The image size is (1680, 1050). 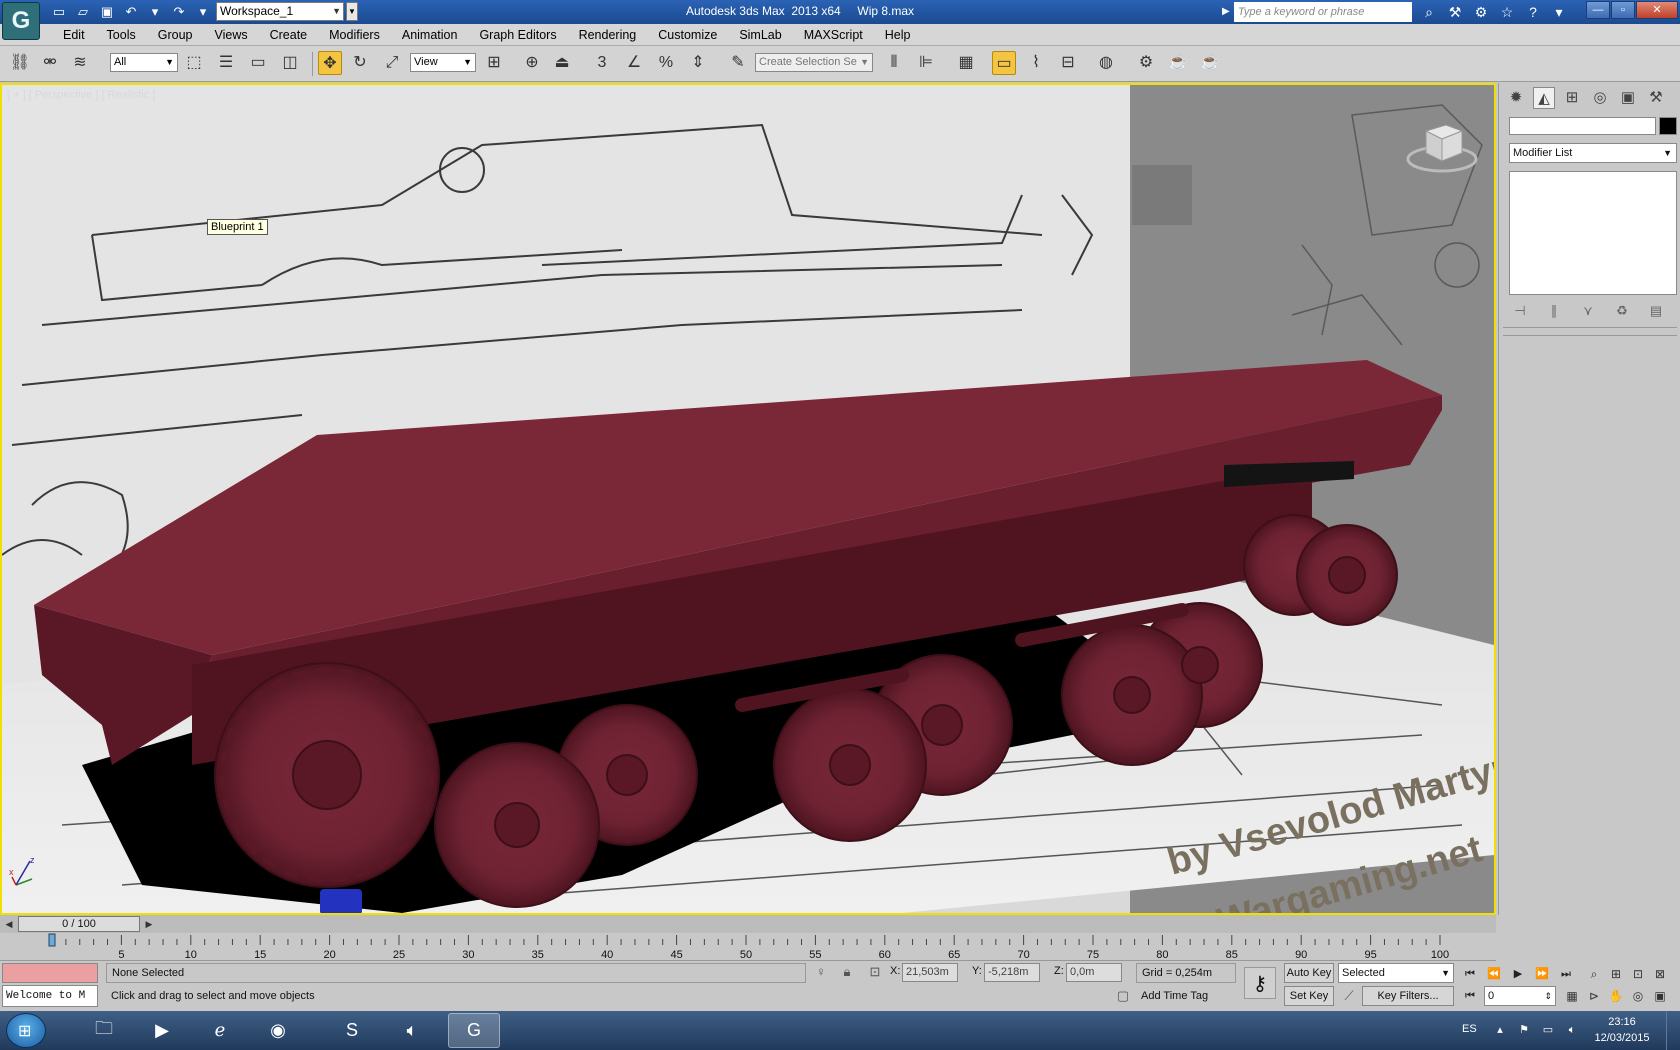 I want to click on keyboard-shortcut-override-icon: ⏏, so click(x=562, y=63).